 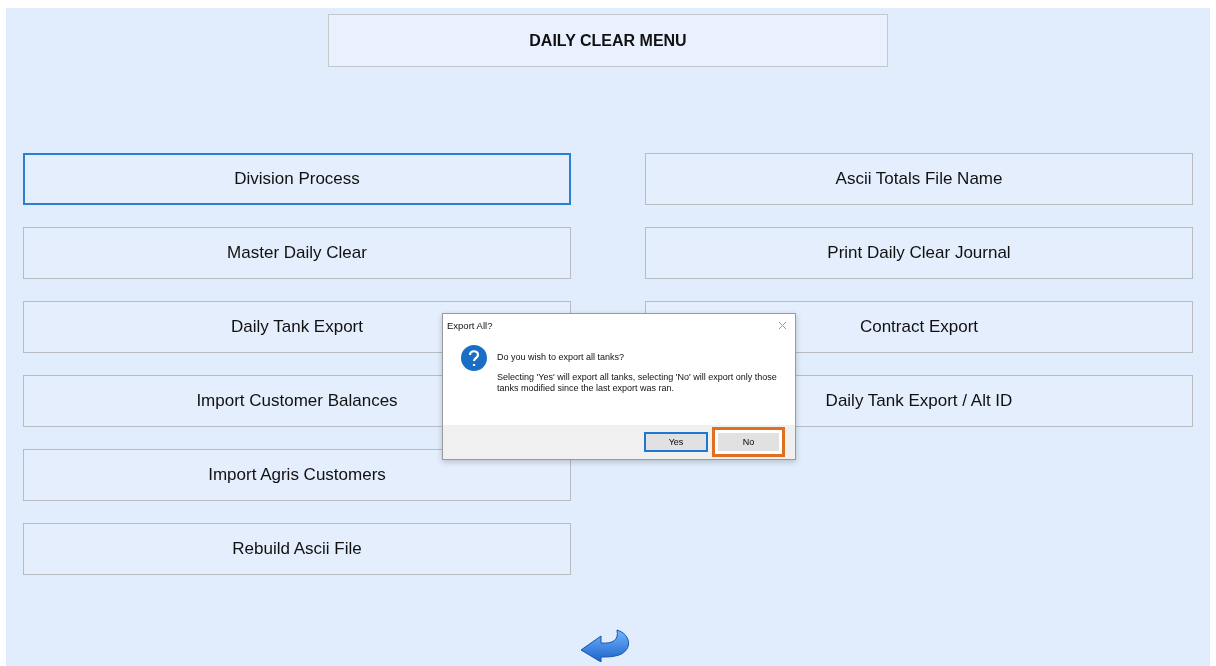 What do you see at coordinates (919, 179) in the screenshot?
I see `menu-button: Ascii Totals File Name` at bounding box center [919, 179].